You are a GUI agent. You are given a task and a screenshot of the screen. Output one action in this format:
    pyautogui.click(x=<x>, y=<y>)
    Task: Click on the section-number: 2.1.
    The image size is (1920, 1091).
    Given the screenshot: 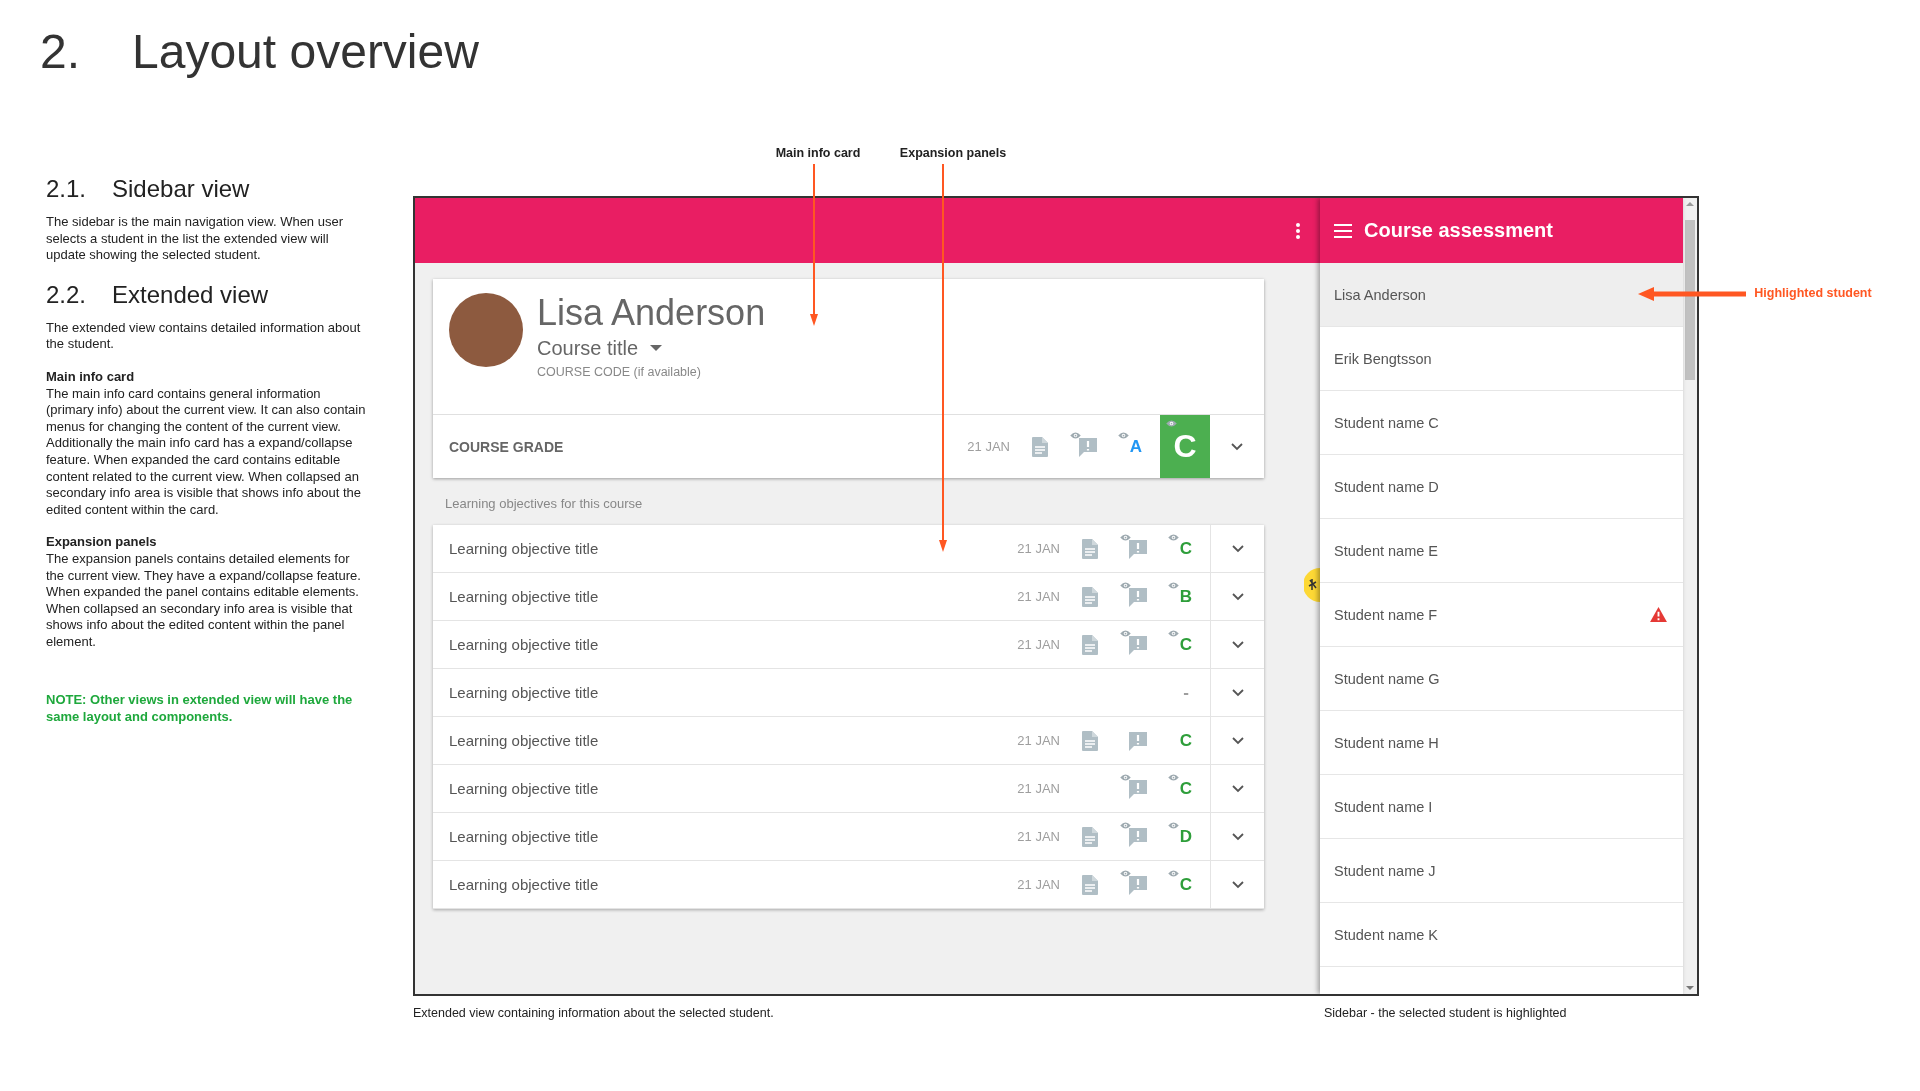 What is the action you would take?
    pyautogui.click(x=66, y=189)
    